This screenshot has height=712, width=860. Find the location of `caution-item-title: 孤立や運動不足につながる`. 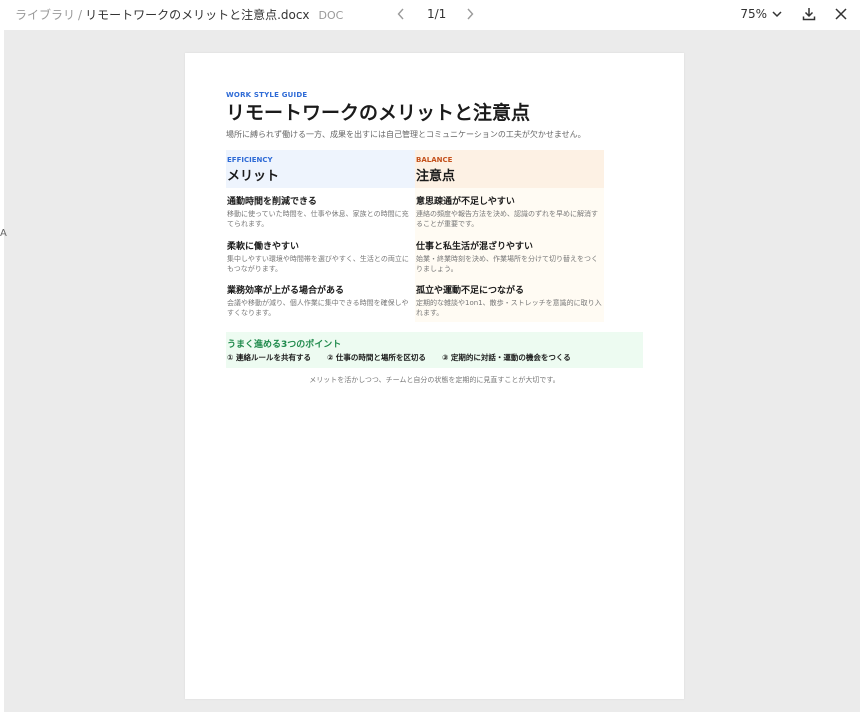

caution-item-title: 孤立や運動不足につながる is located at coordinates (470, 291).